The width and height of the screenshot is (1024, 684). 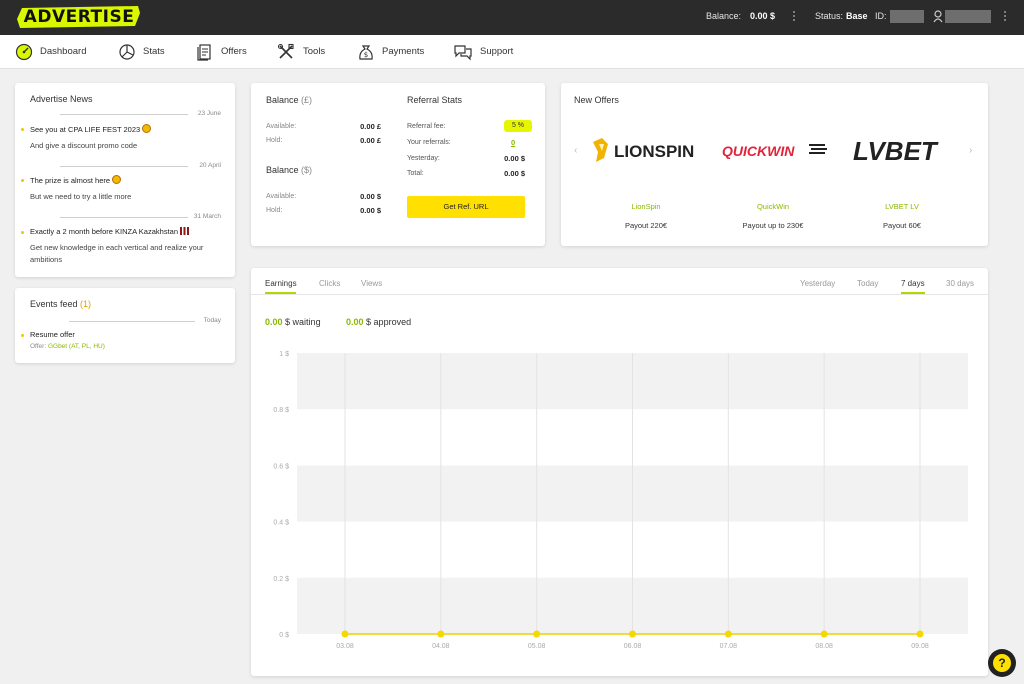 I want to click on user-icon, so click(x=938, y=17).